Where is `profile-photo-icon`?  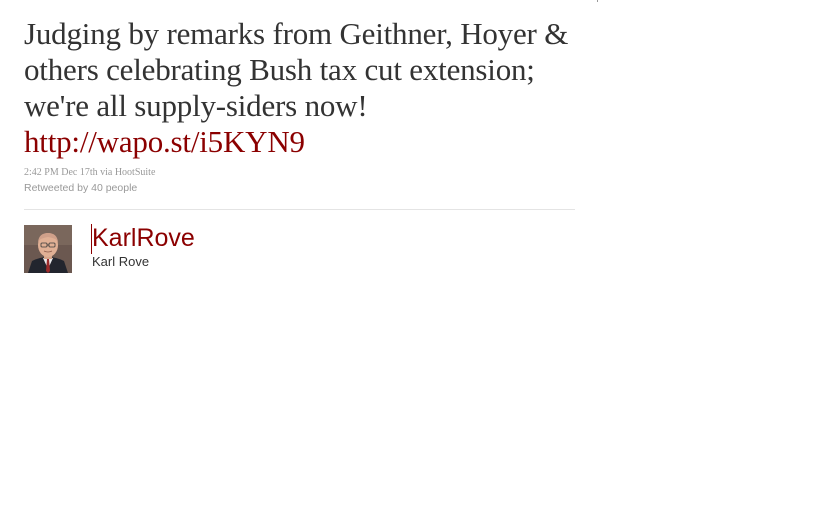 profile-photo-icon is located at coordinates (48, 249).